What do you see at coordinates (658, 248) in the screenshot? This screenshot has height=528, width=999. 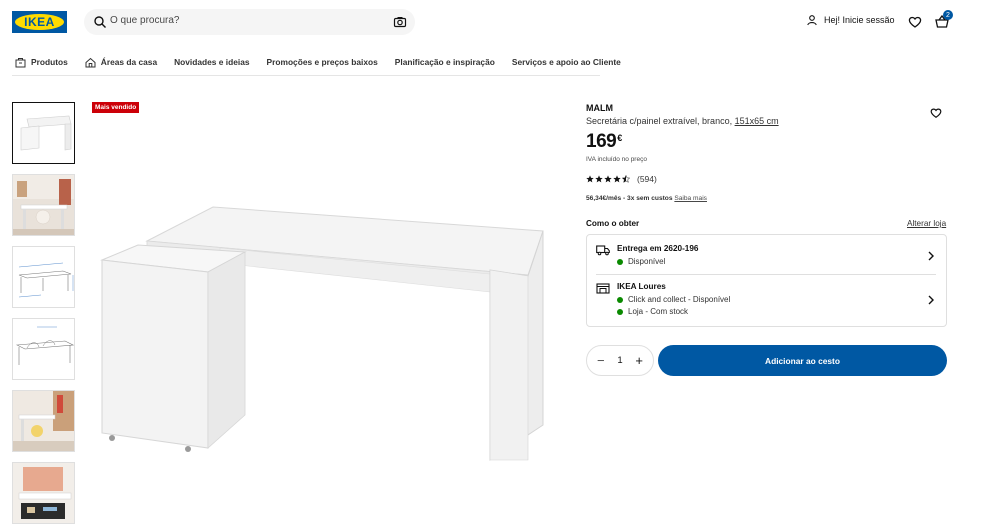 I see `delivery-title: Entrega em 2620-196` at bounding box center [658, 248].